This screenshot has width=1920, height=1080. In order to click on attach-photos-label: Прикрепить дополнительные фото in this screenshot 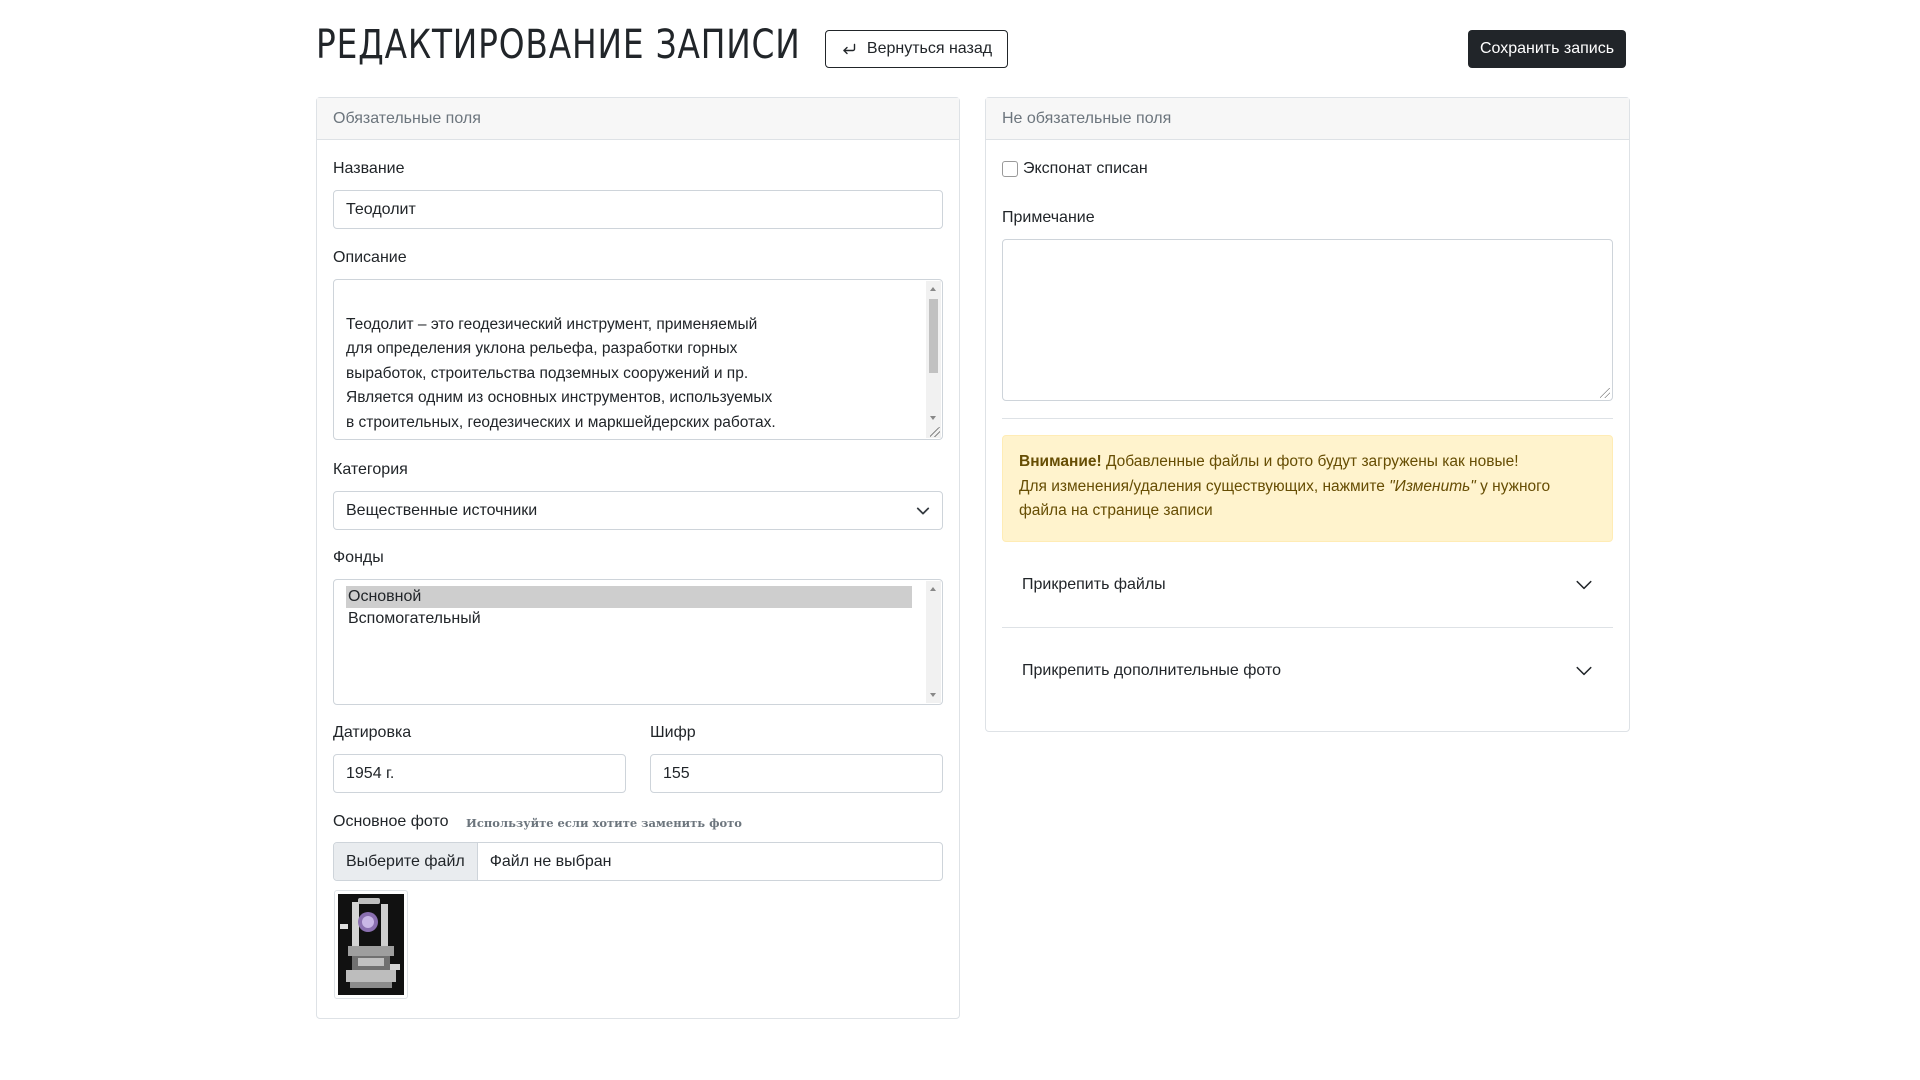, I will do `click(1152, 670)`.